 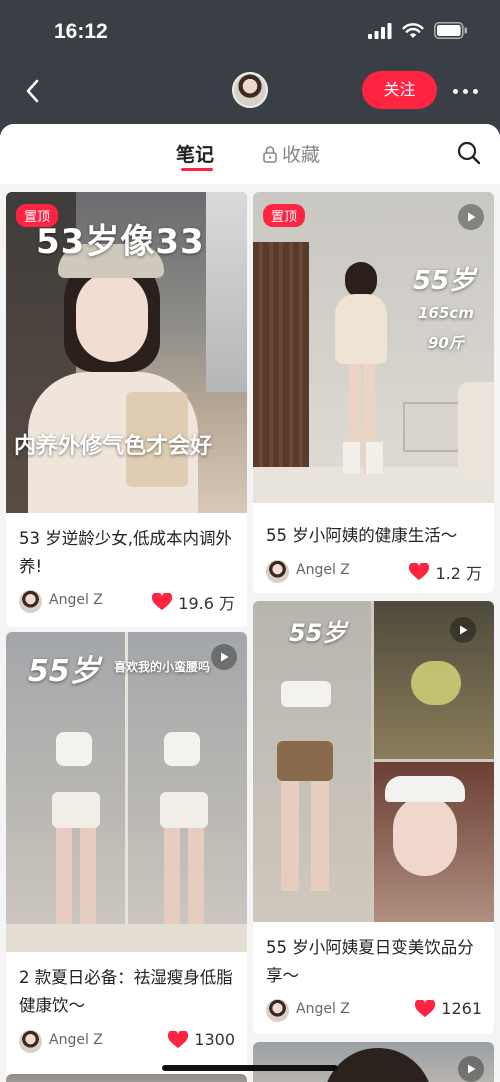 What do you see at coordinates (425, 789) in the screenshot?
I see `cover-drink-headband` at bounding box center [425, 789].